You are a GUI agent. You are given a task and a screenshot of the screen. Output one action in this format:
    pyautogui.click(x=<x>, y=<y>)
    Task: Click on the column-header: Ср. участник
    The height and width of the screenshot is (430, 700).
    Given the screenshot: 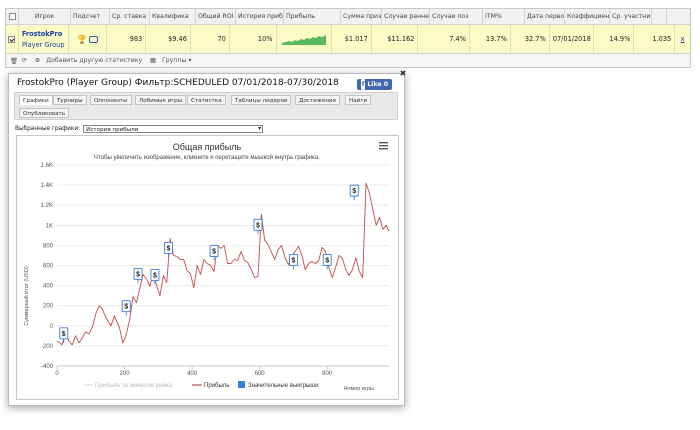 What is the action you would take?
    pyautogui.click(x=631, y=16)
    